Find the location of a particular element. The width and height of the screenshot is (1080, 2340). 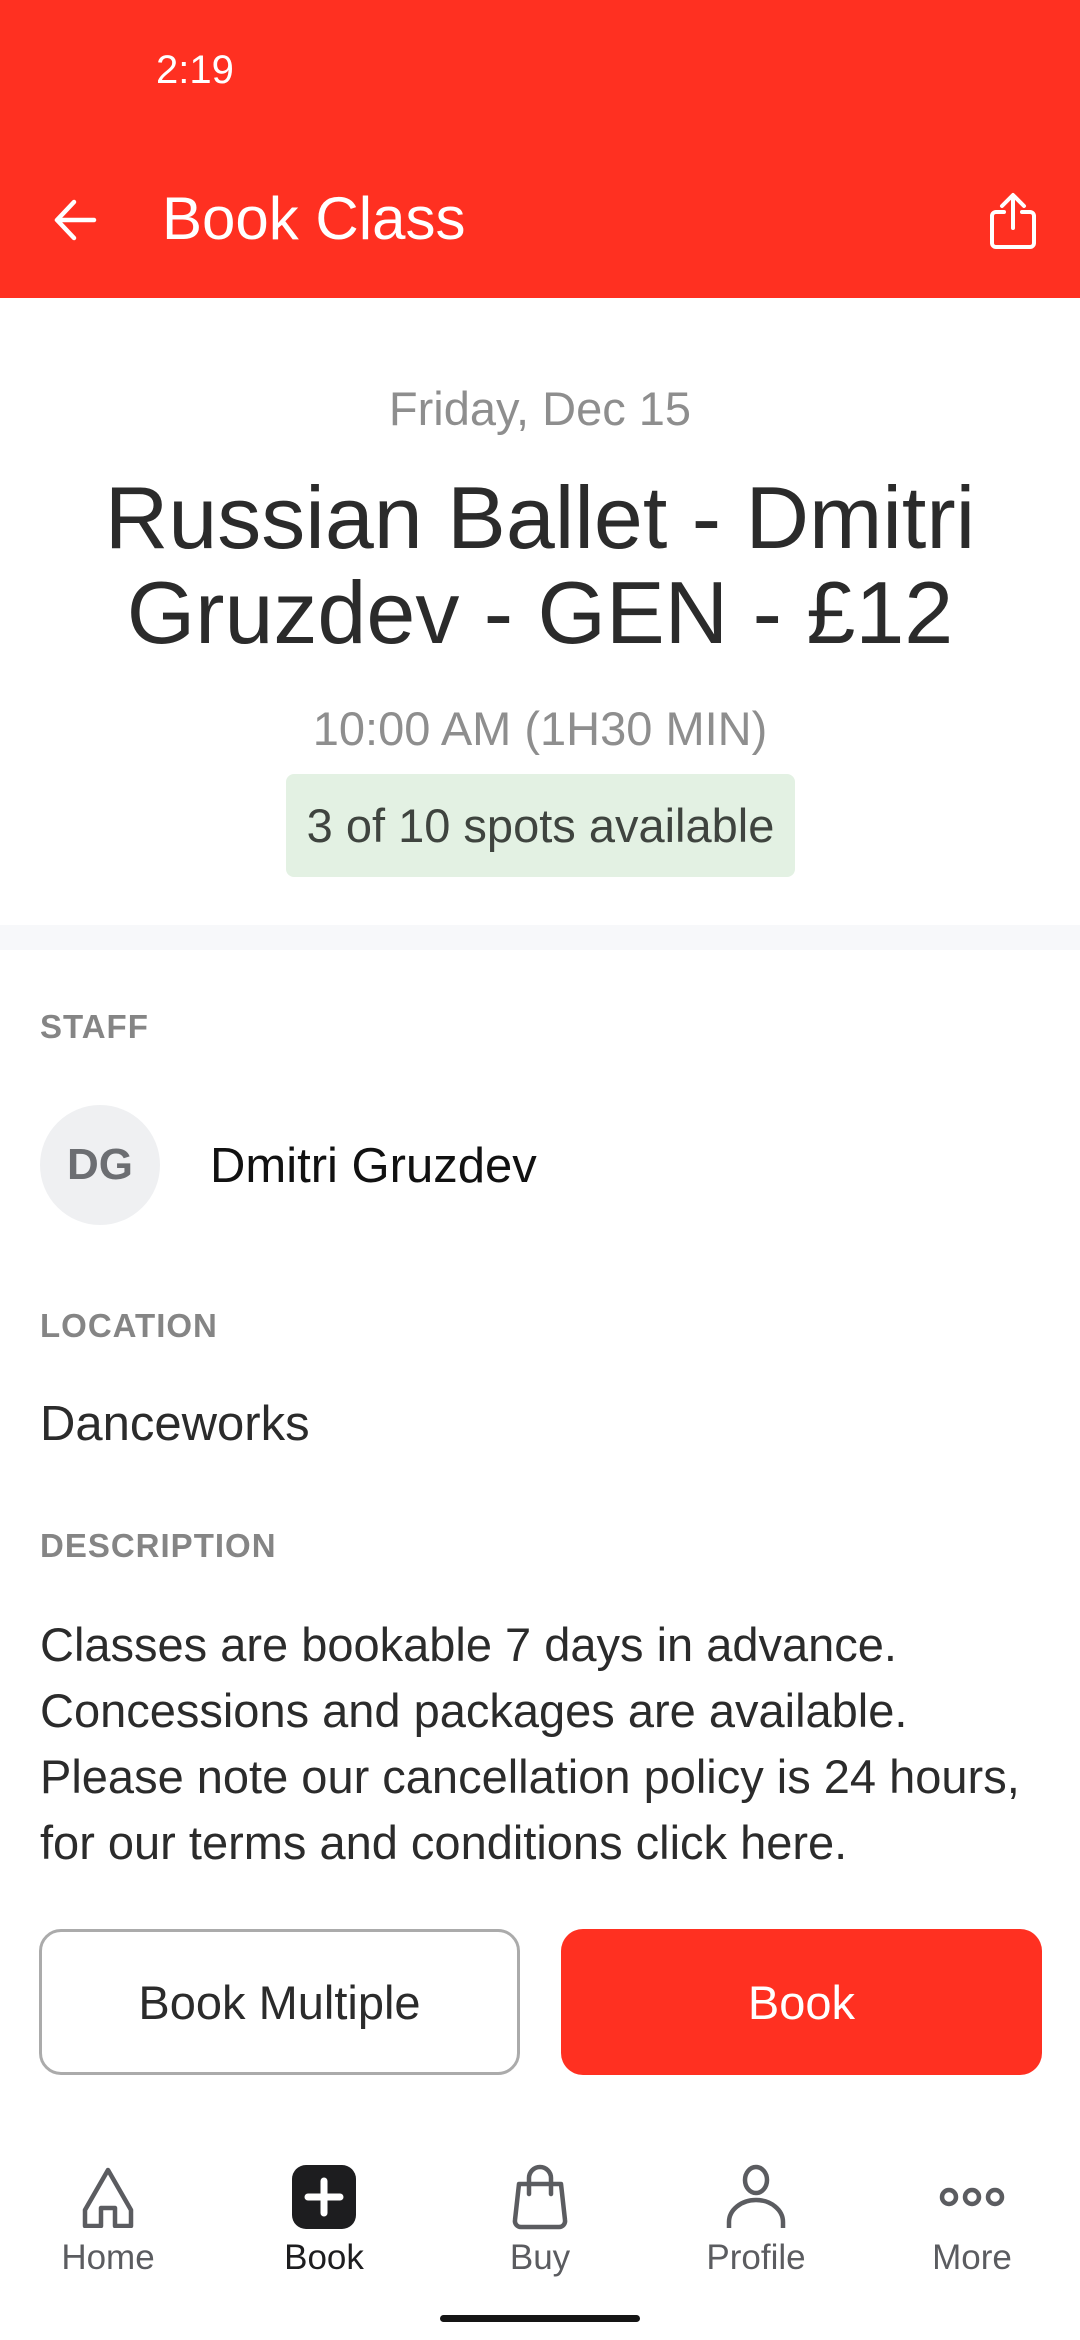

nav-label-profile: Profile is located at coordinates (756, 2257).